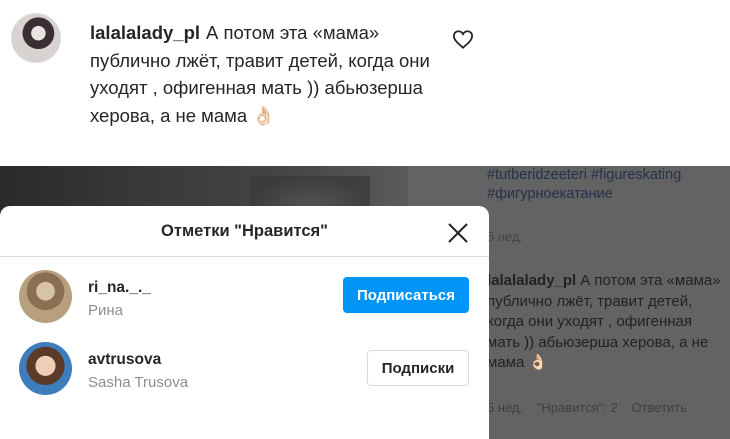  What do you see at coordinates (244, 297) in the screenshot?
I see `like-list-item: ri_na._._ Рина Подписаться` at bounding box center [244, 297].